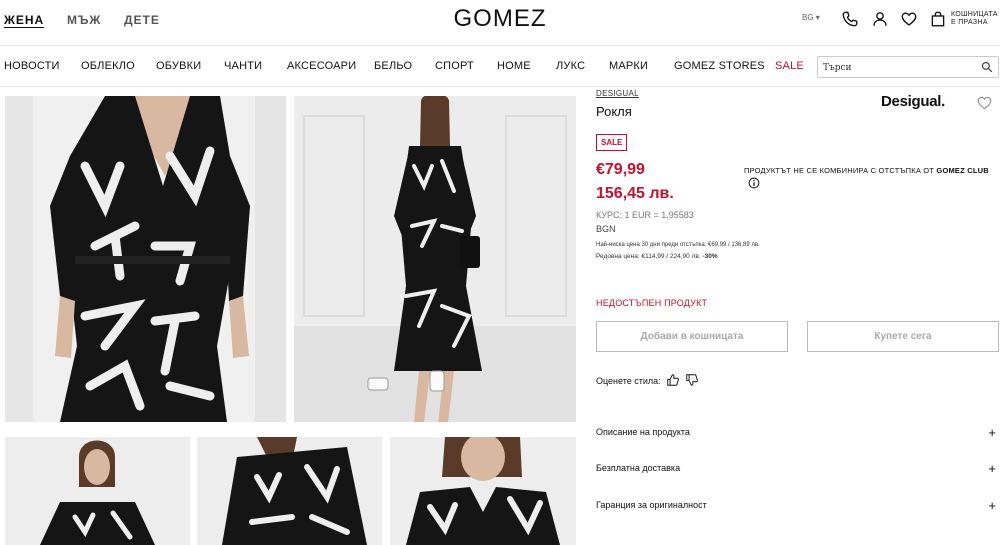  What do you see at coordinates (514, 66) in the screenshot?
I see `nav-item-home: HOME` at bounding box center [514, 66].